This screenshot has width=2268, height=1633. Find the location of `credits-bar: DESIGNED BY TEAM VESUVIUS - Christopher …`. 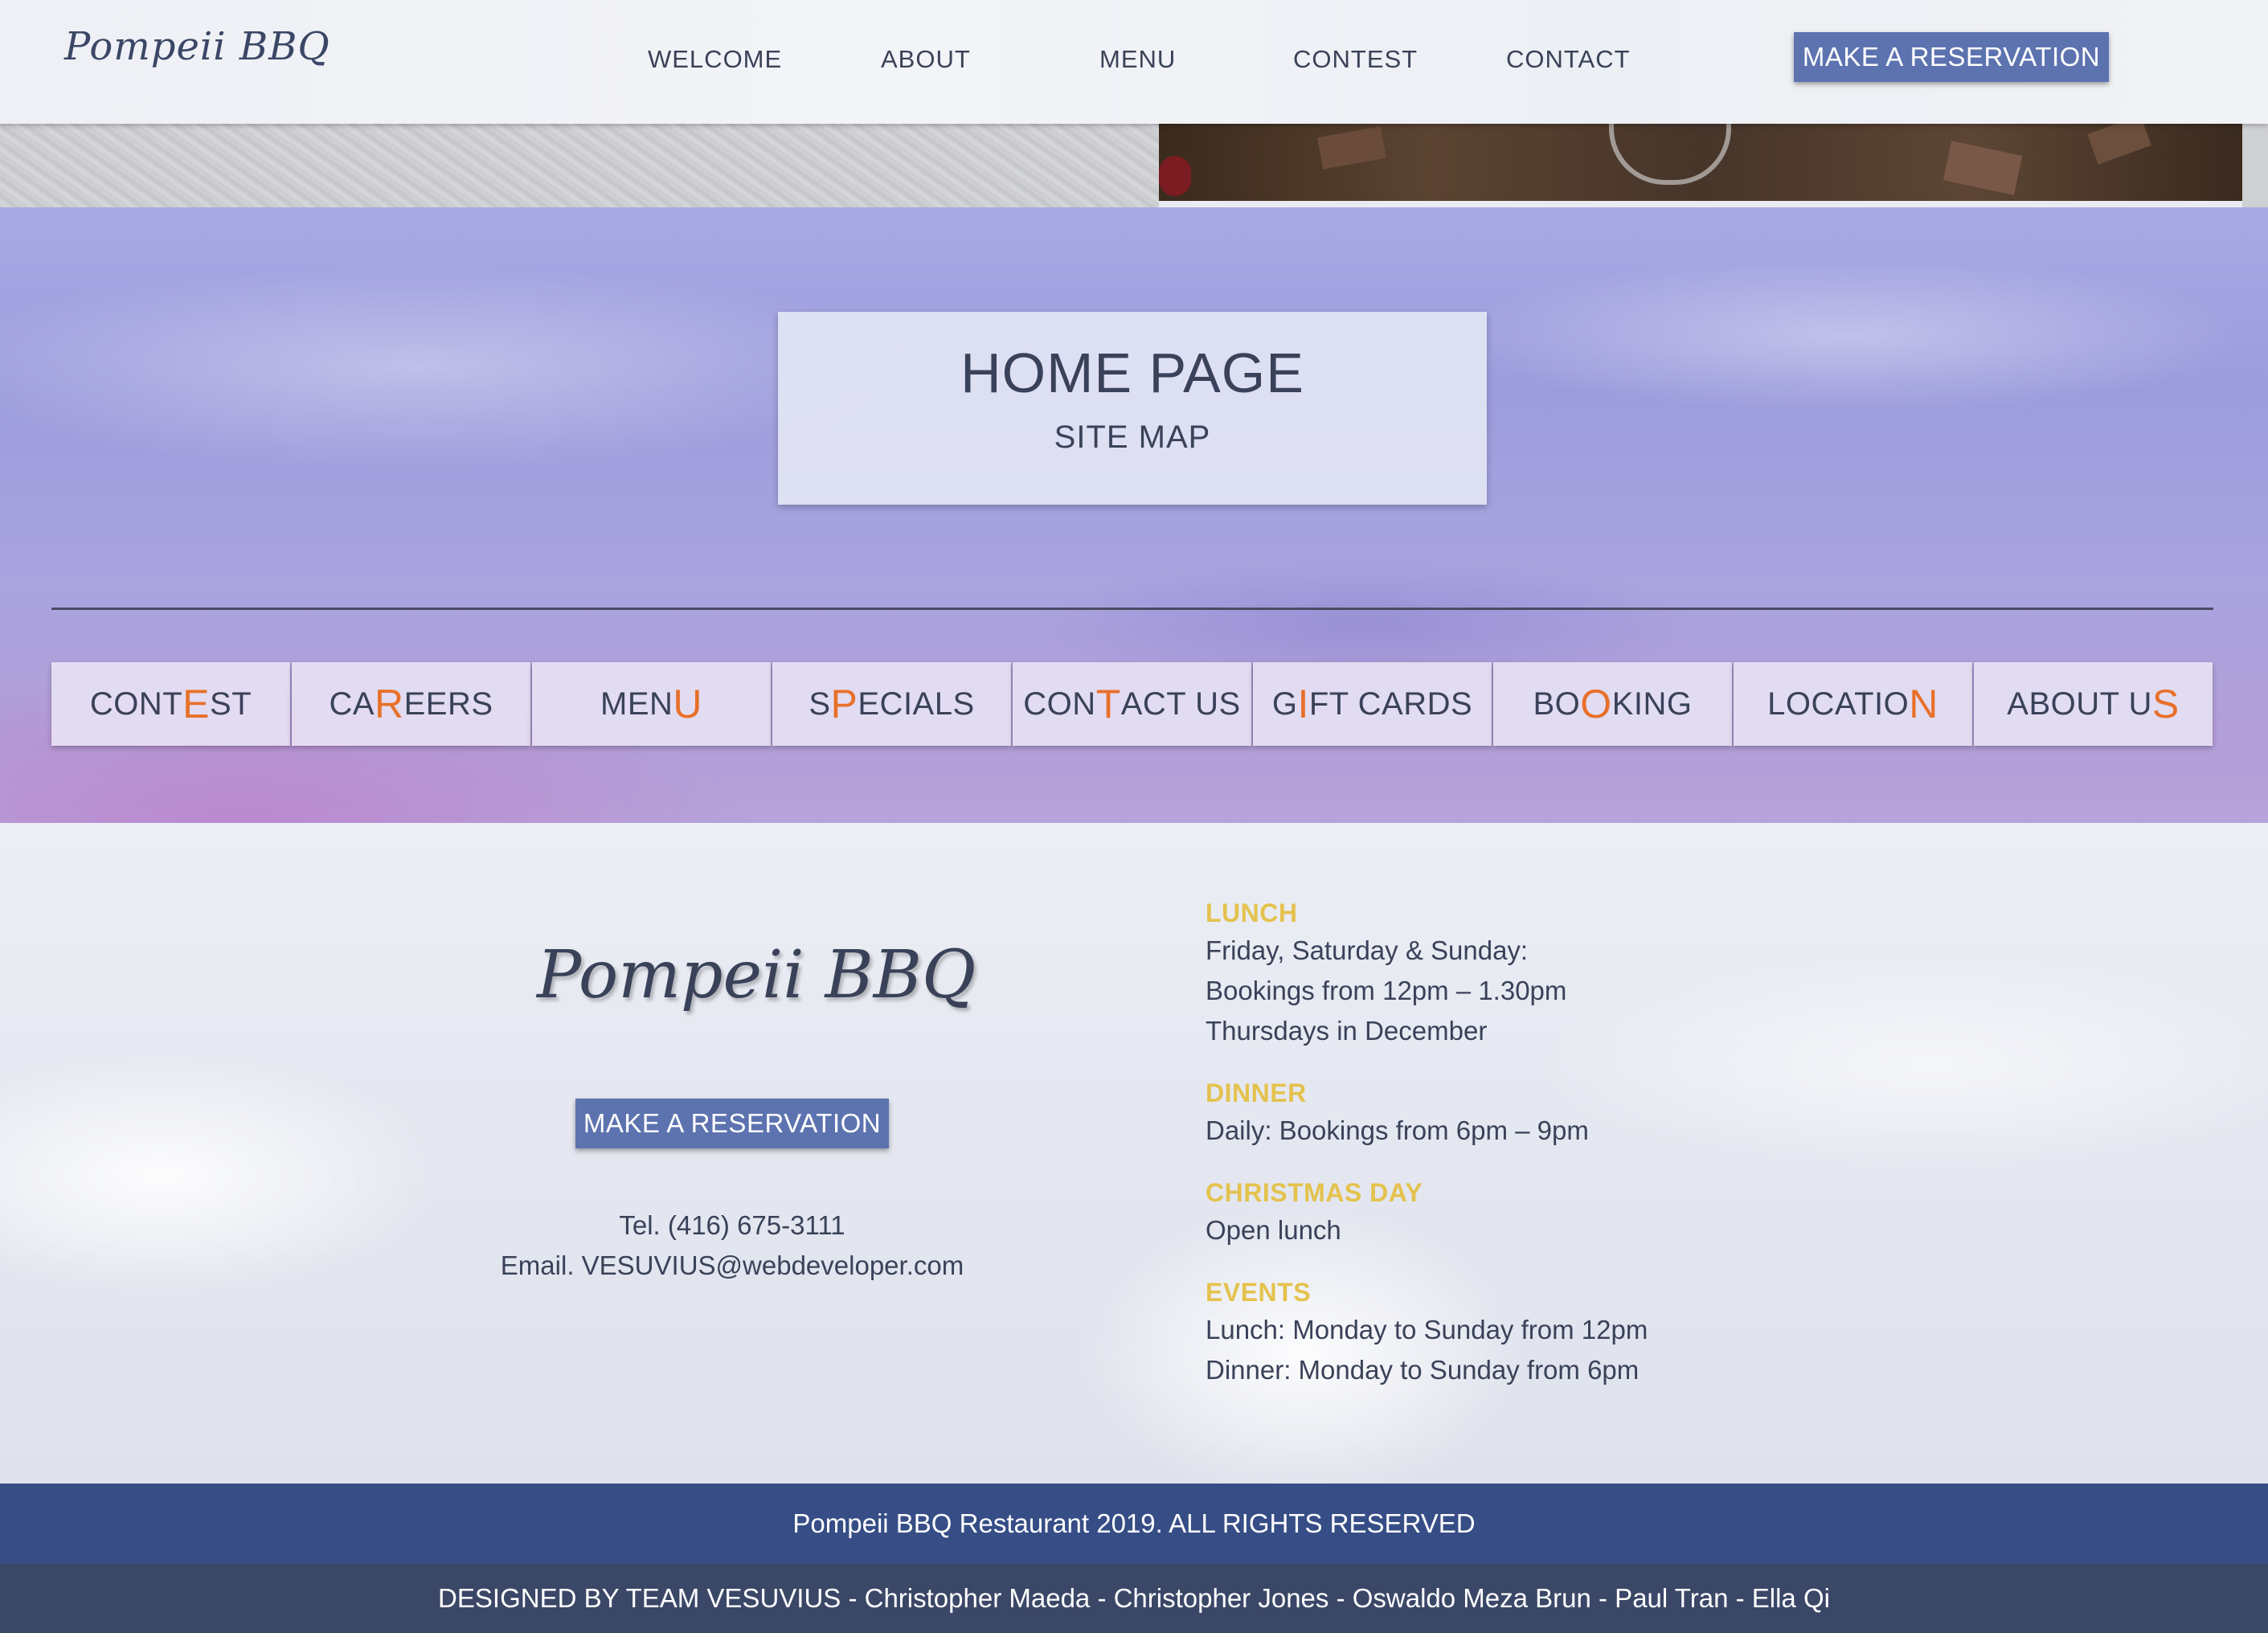

credits-bar: DESIGNED BY TEAM VESUVIUS - Christopher … is located at coordinates (1134, 1598).